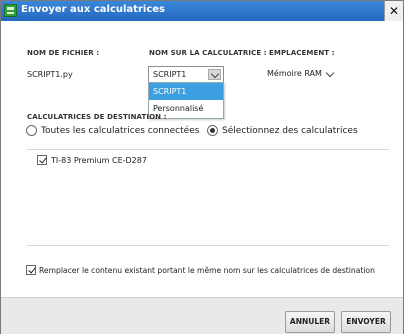  I want to click on calculator-checkbox, so click(42, 160).